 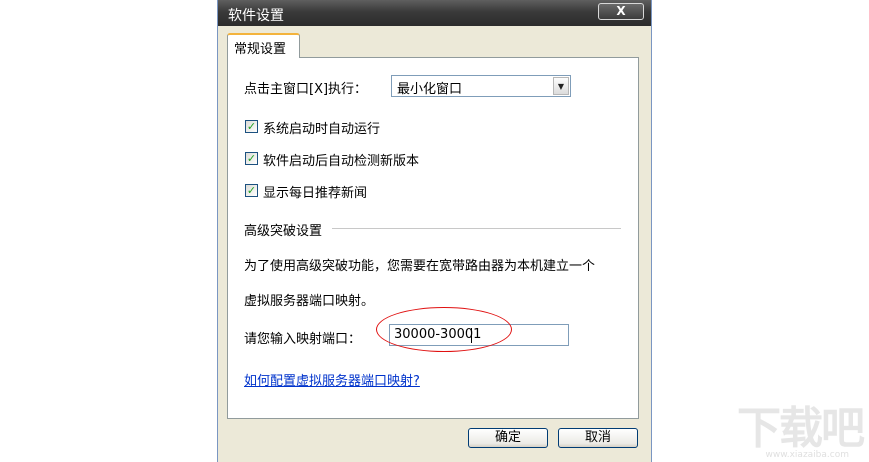 What do you see at coordinates (476, 228) in the screenshot?
I see `section-divider` at bounding box center [476, 228].